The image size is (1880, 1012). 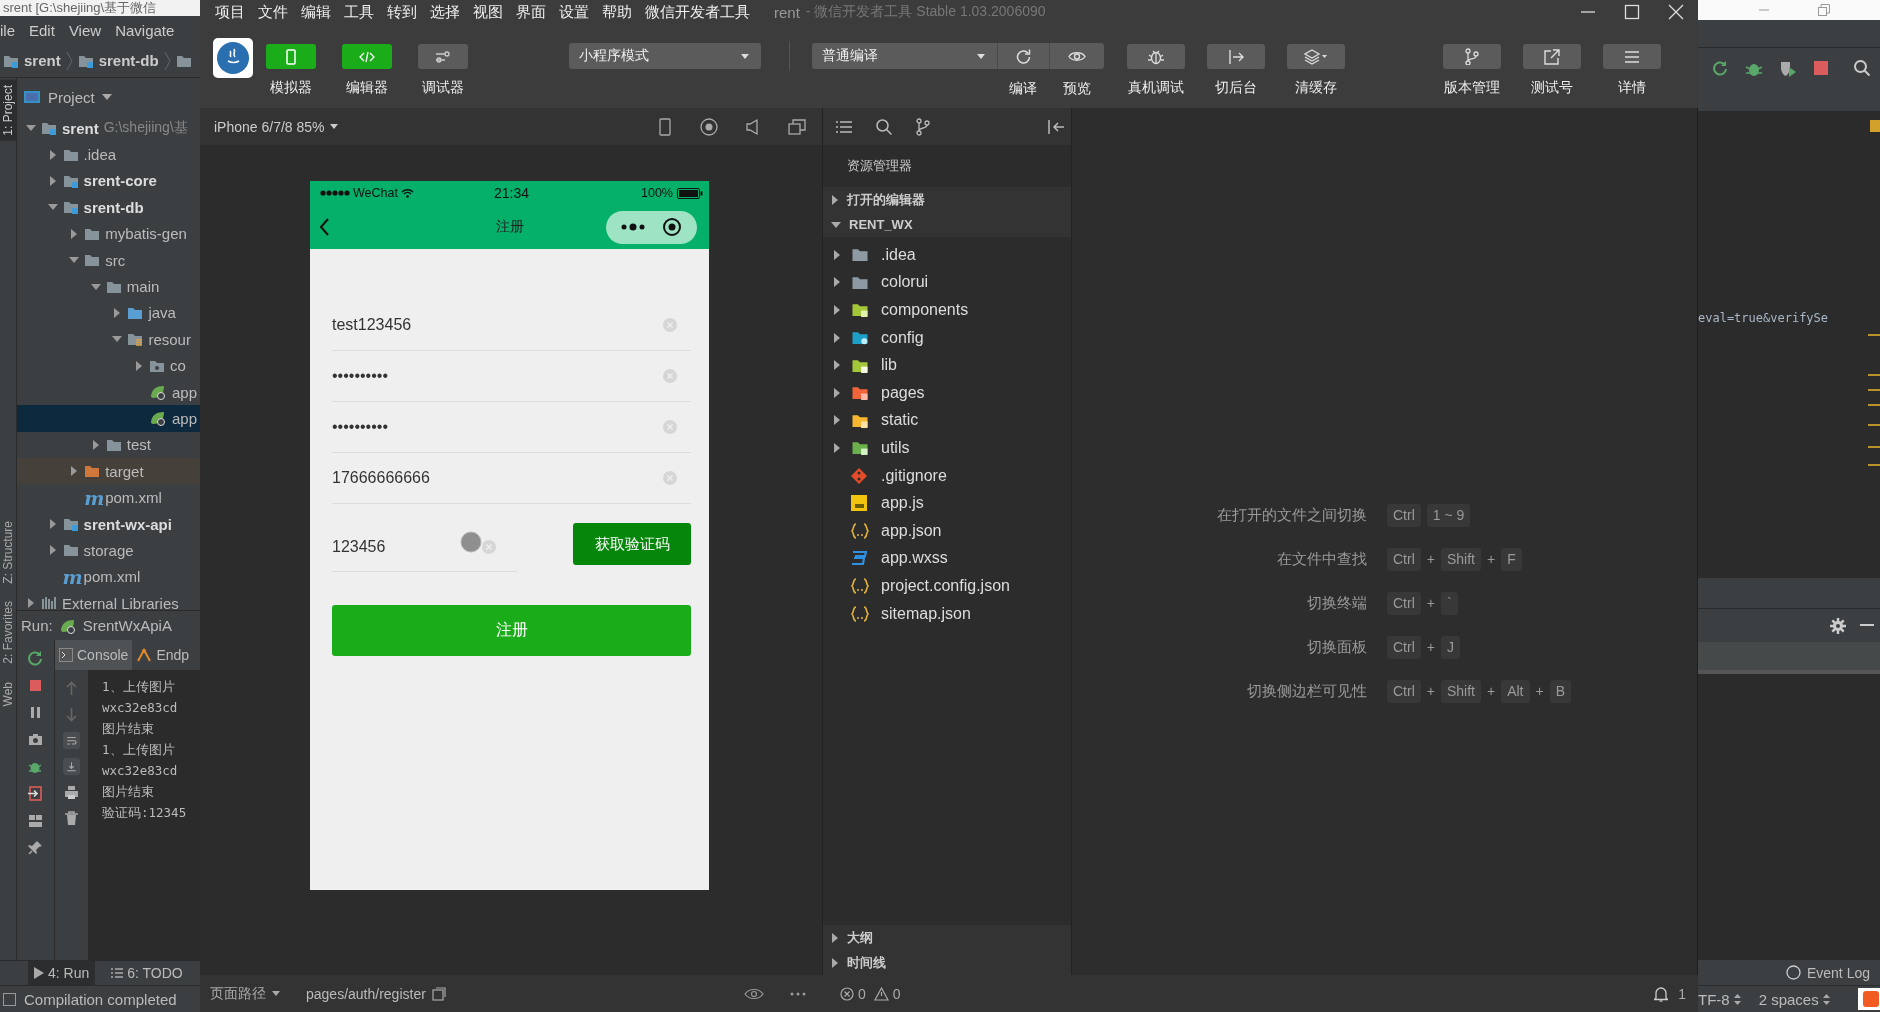 What do you see at coordinates (108, 339) in the screenshot?
I see `tree-row: resour` at bounding box center [108, 339].